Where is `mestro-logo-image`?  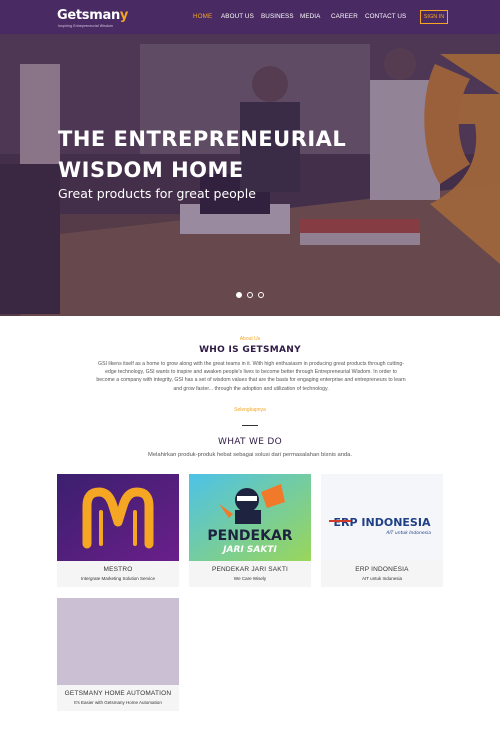
mestro-logo-image is located at coordinates (118, 517).